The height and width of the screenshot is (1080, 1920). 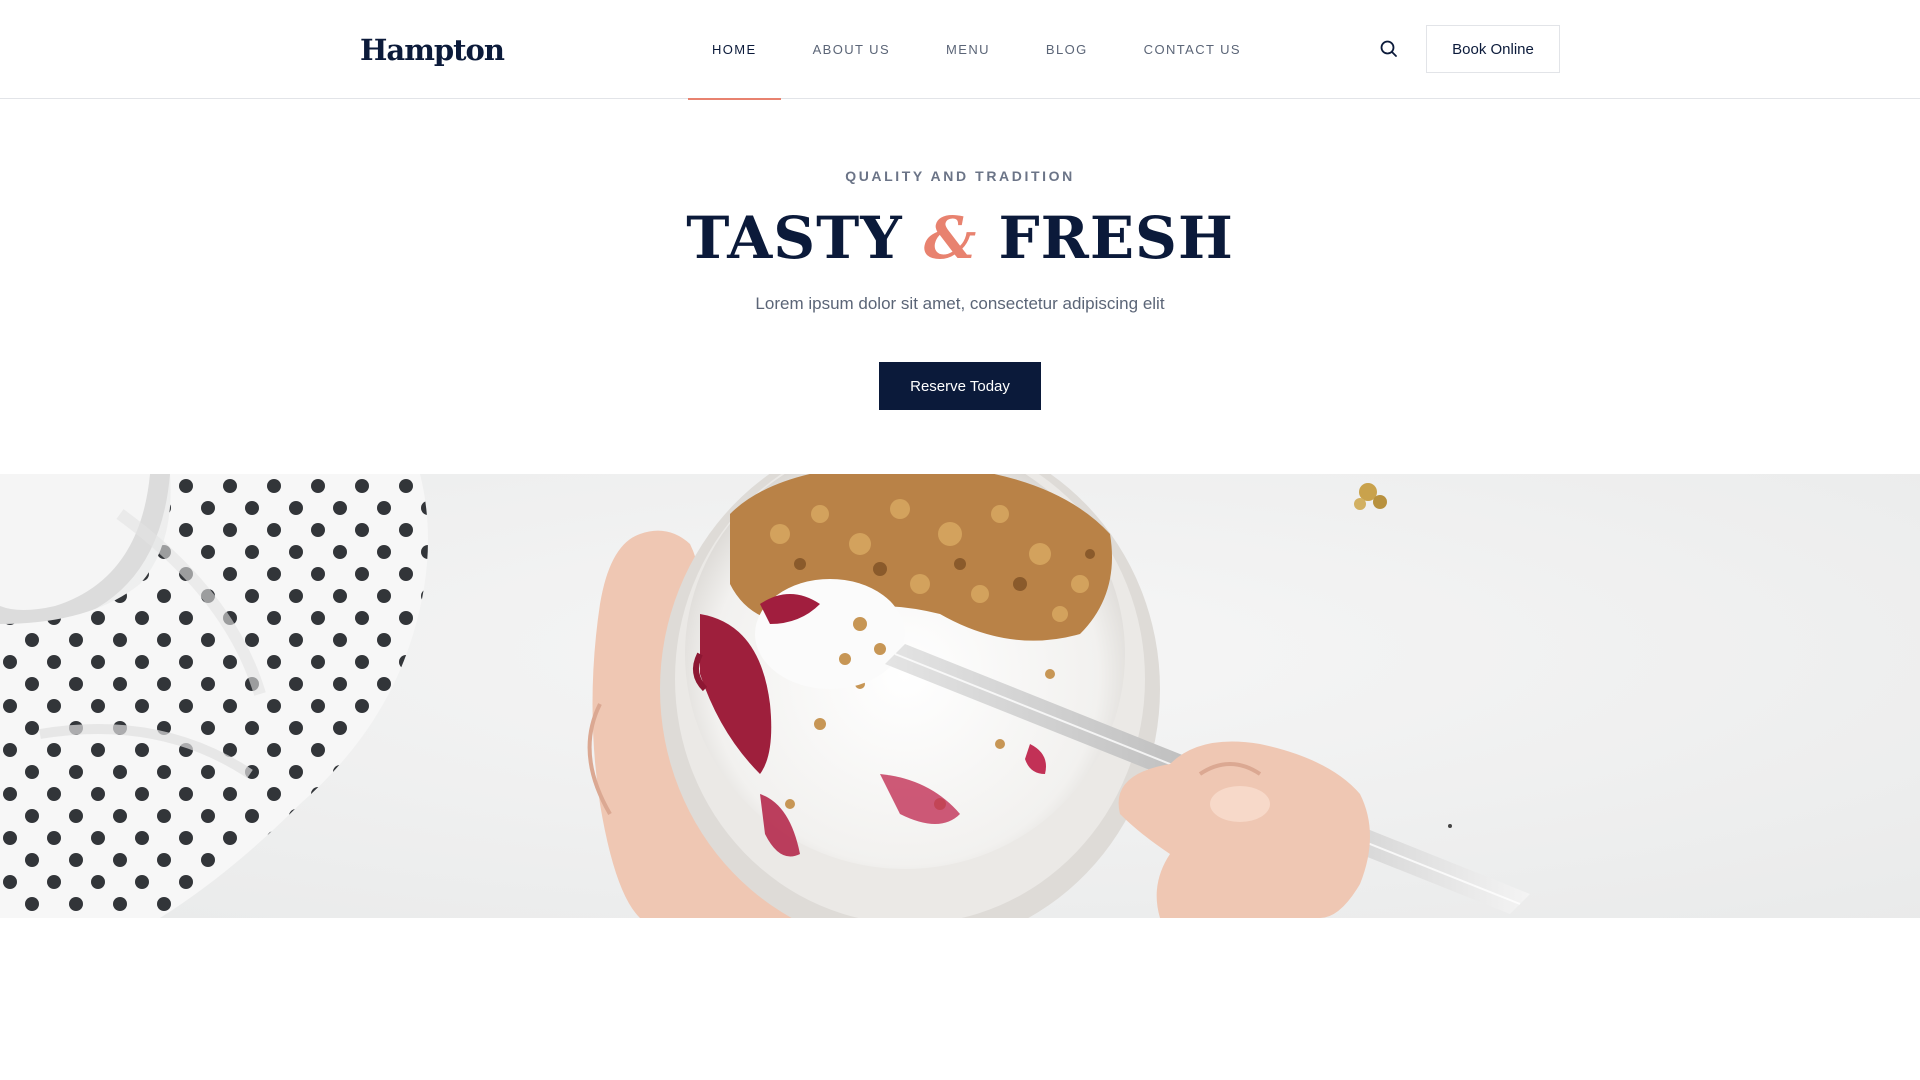 I want to click on nav-item-contact-us: CONTACT US, so click(x=1192, y=49).